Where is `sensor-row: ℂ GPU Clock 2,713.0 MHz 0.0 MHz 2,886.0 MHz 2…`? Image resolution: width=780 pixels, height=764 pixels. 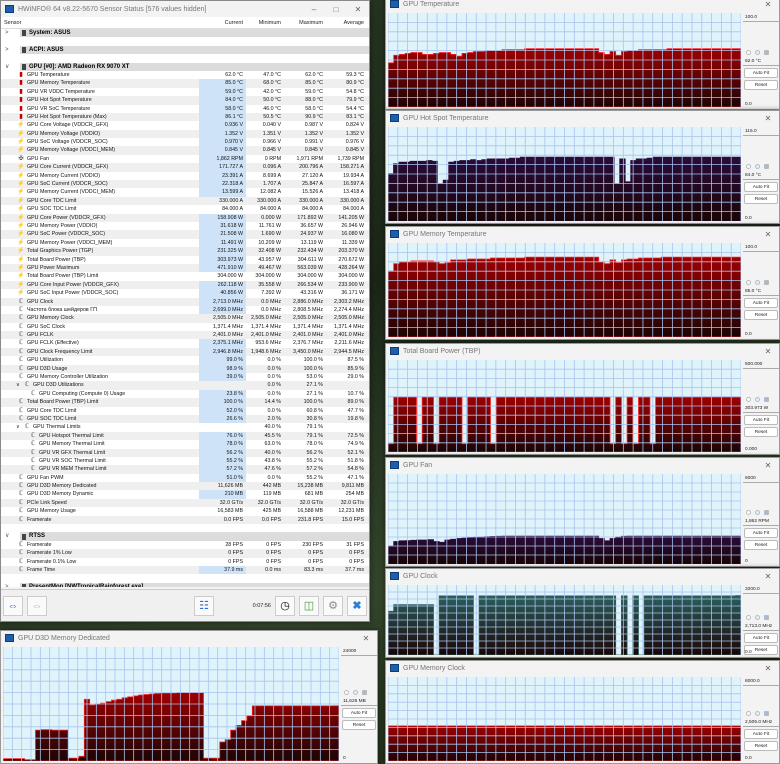 sensor-row: ℂ GPU Clock 2,713.0 MHz 0.0 MHz 2,886.0 MHz 2… is located at coordinates (185, 301).